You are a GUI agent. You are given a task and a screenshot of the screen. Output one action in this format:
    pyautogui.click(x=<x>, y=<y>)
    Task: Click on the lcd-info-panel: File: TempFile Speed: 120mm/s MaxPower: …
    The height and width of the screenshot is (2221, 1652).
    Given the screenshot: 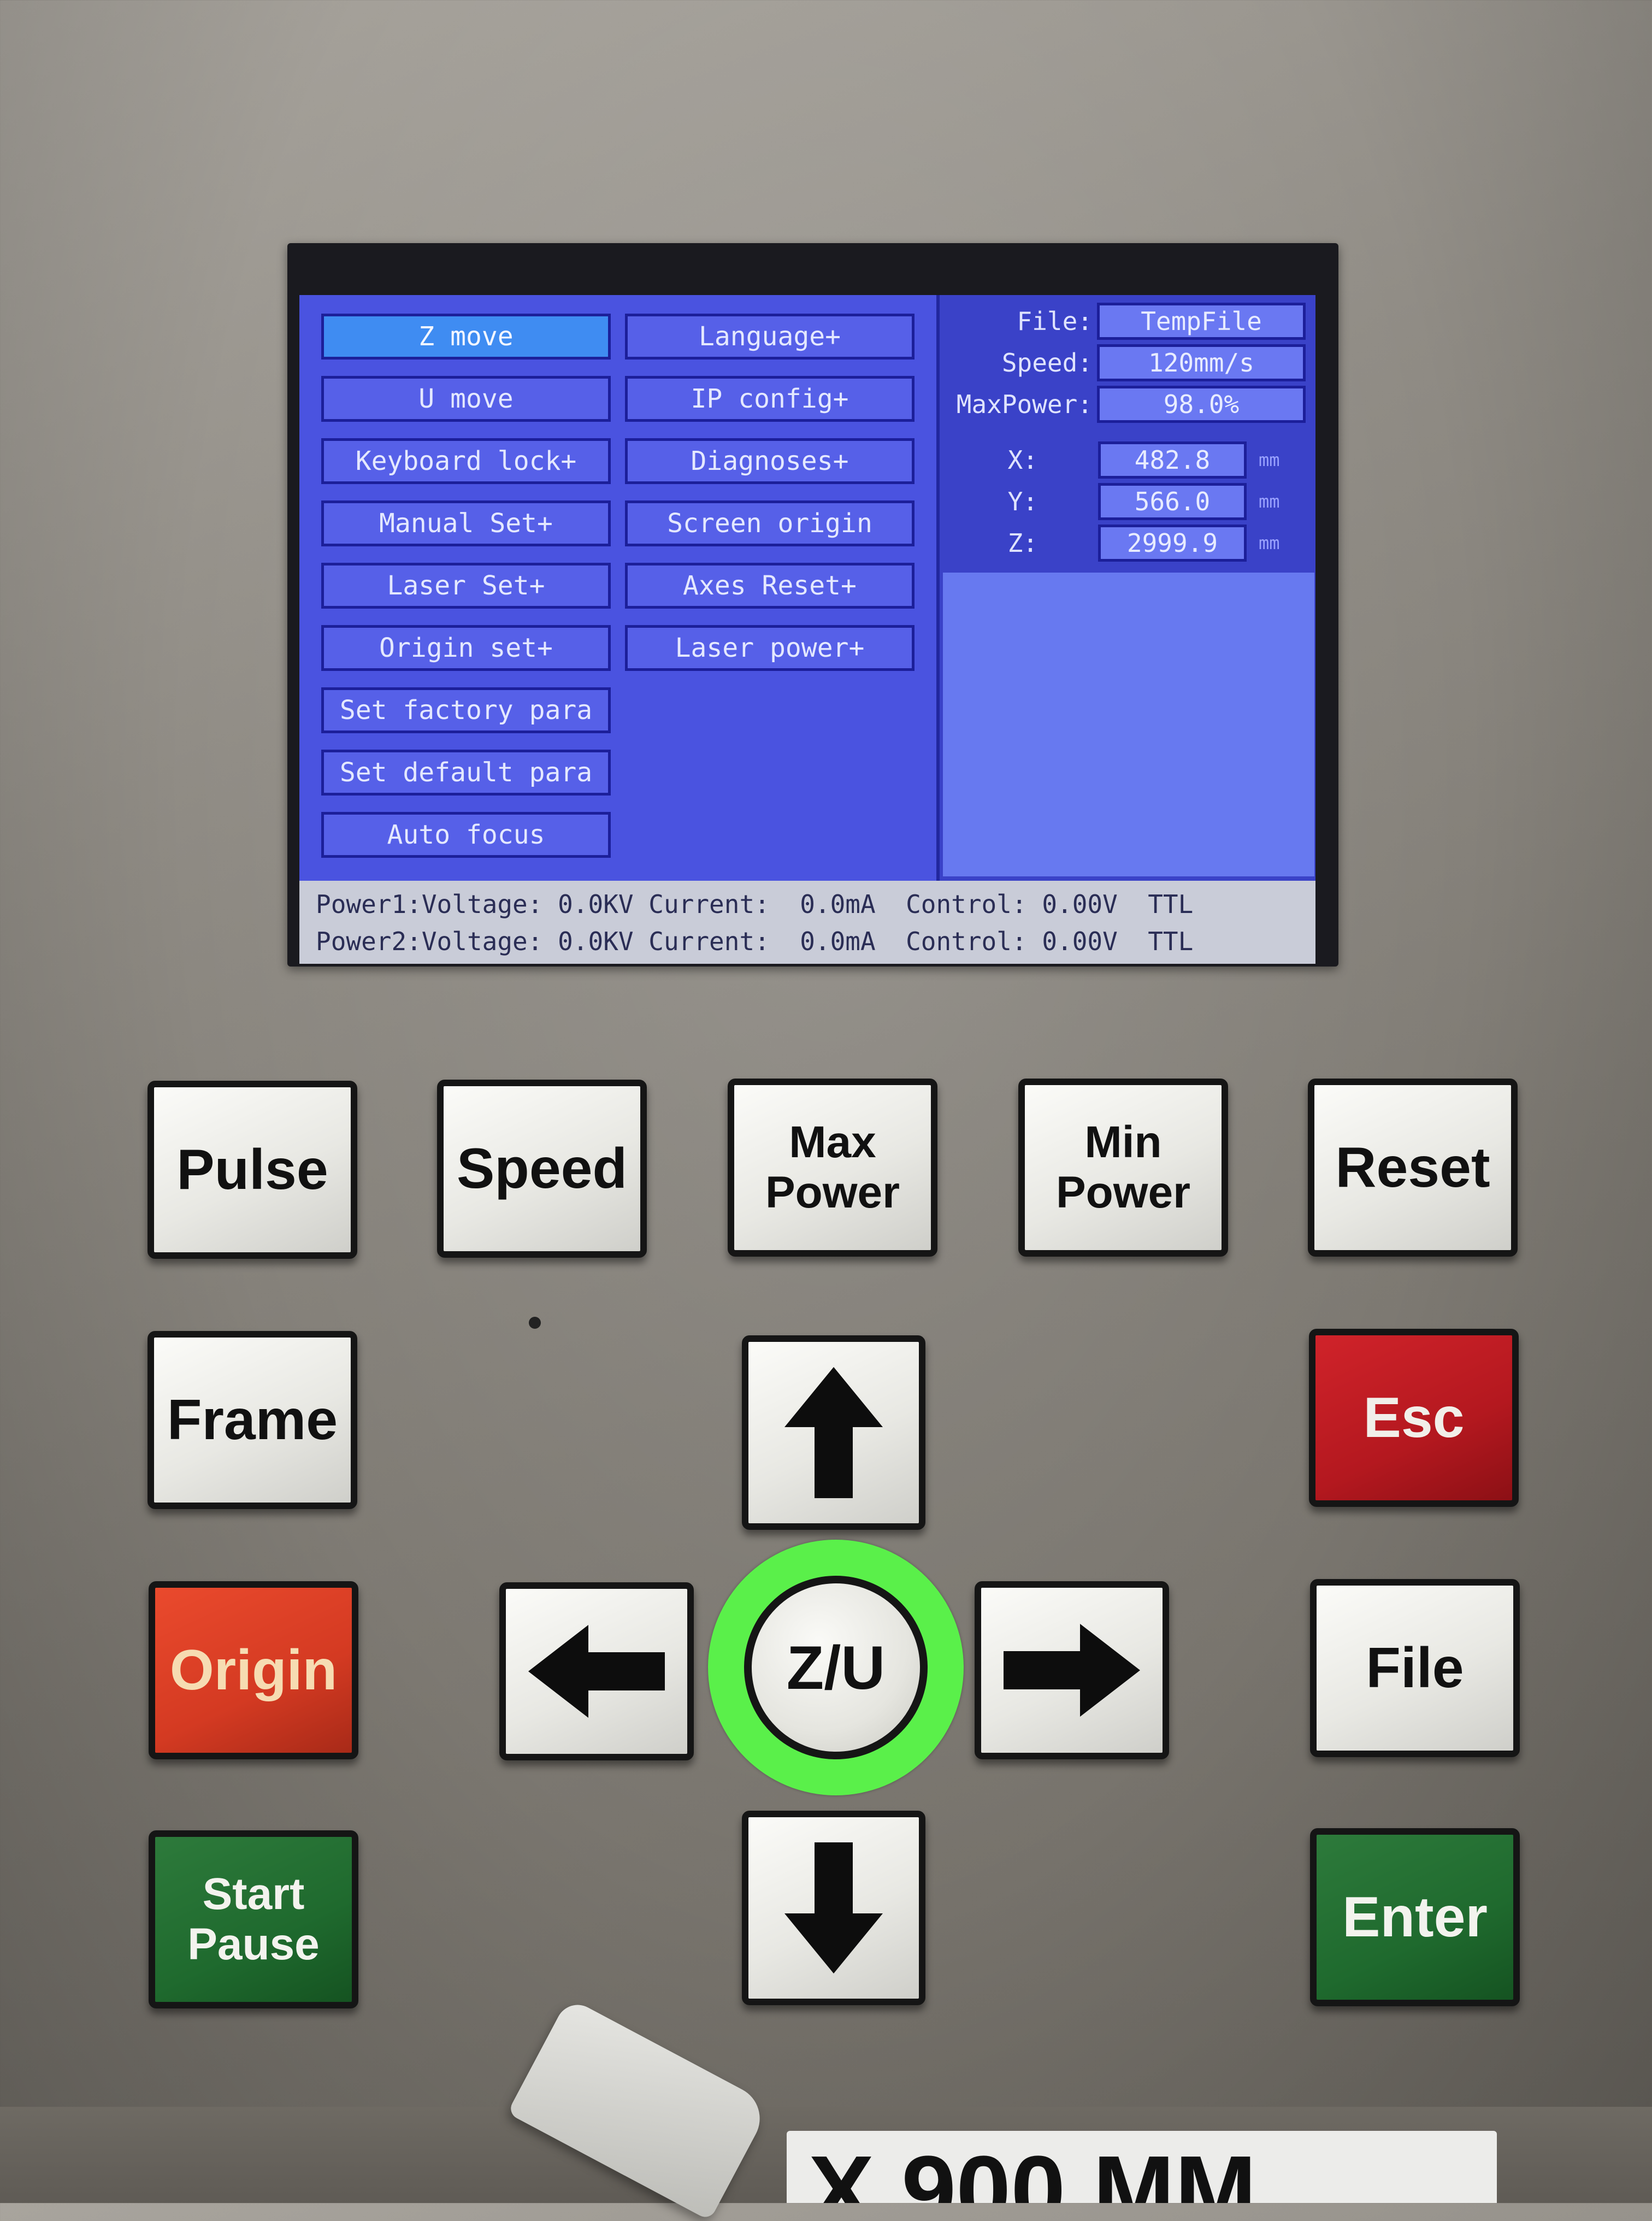 What is the action you would take?
    pyautogui.click(x=1125, y=588)
    